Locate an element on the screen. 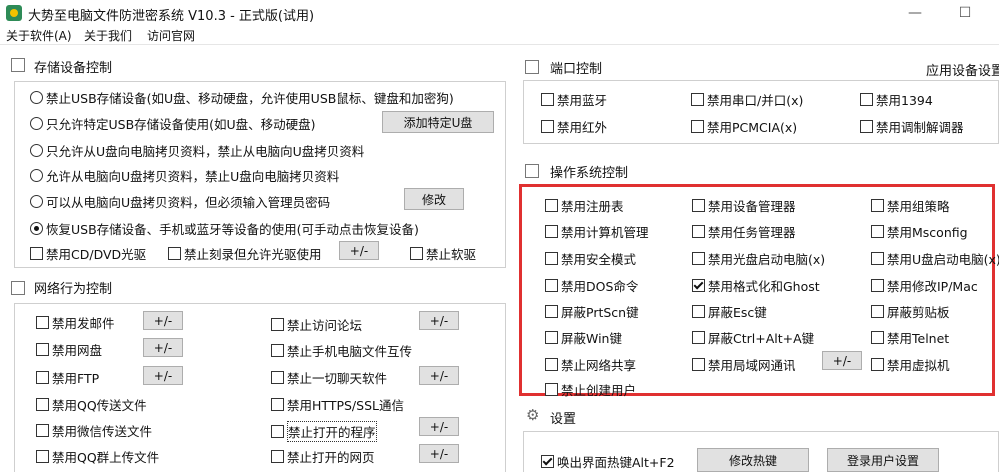 This screenshot has width=999, height=472. net-webpage-checkbox: 禁止打开的网页 is located at coordinates (323, 456).